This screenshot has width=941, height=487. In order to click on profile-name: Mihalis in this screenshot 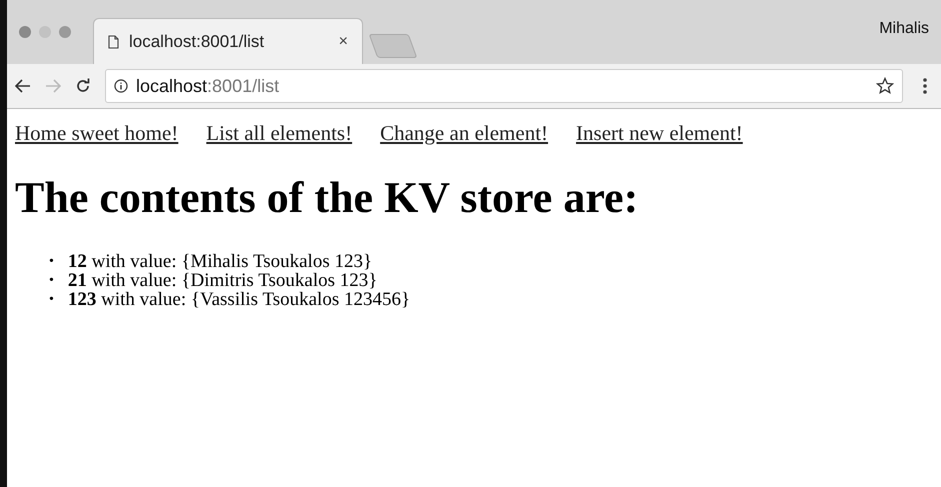, I will do `click(904, 29)`.